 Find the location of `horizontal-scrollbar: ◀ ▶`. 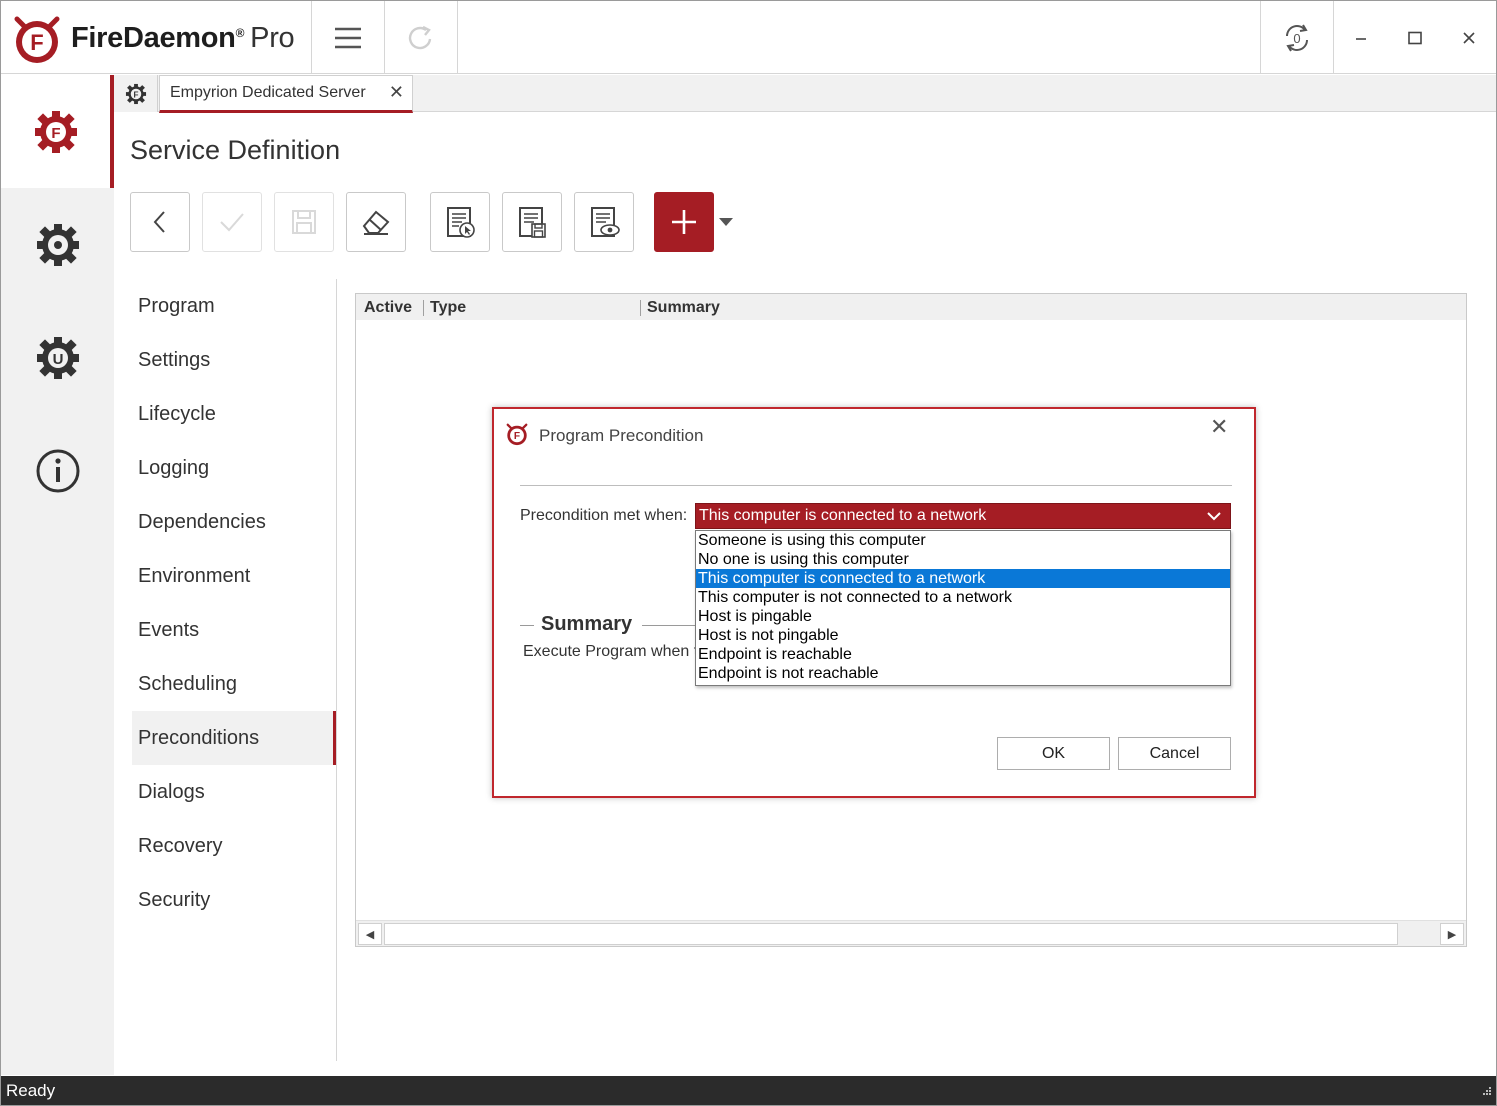

horizontal-scrollbar: ◀ ▶ is located at coordinates (911, 933).